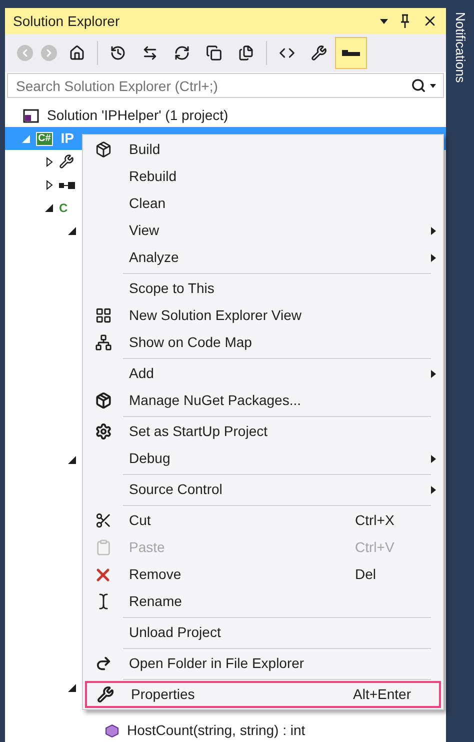  I want to click on menu-item-label: Rename, so click(156, 601).